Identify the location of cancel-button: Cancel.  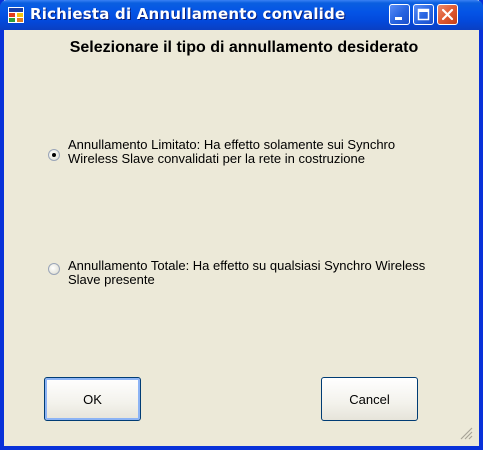
(369, 399).